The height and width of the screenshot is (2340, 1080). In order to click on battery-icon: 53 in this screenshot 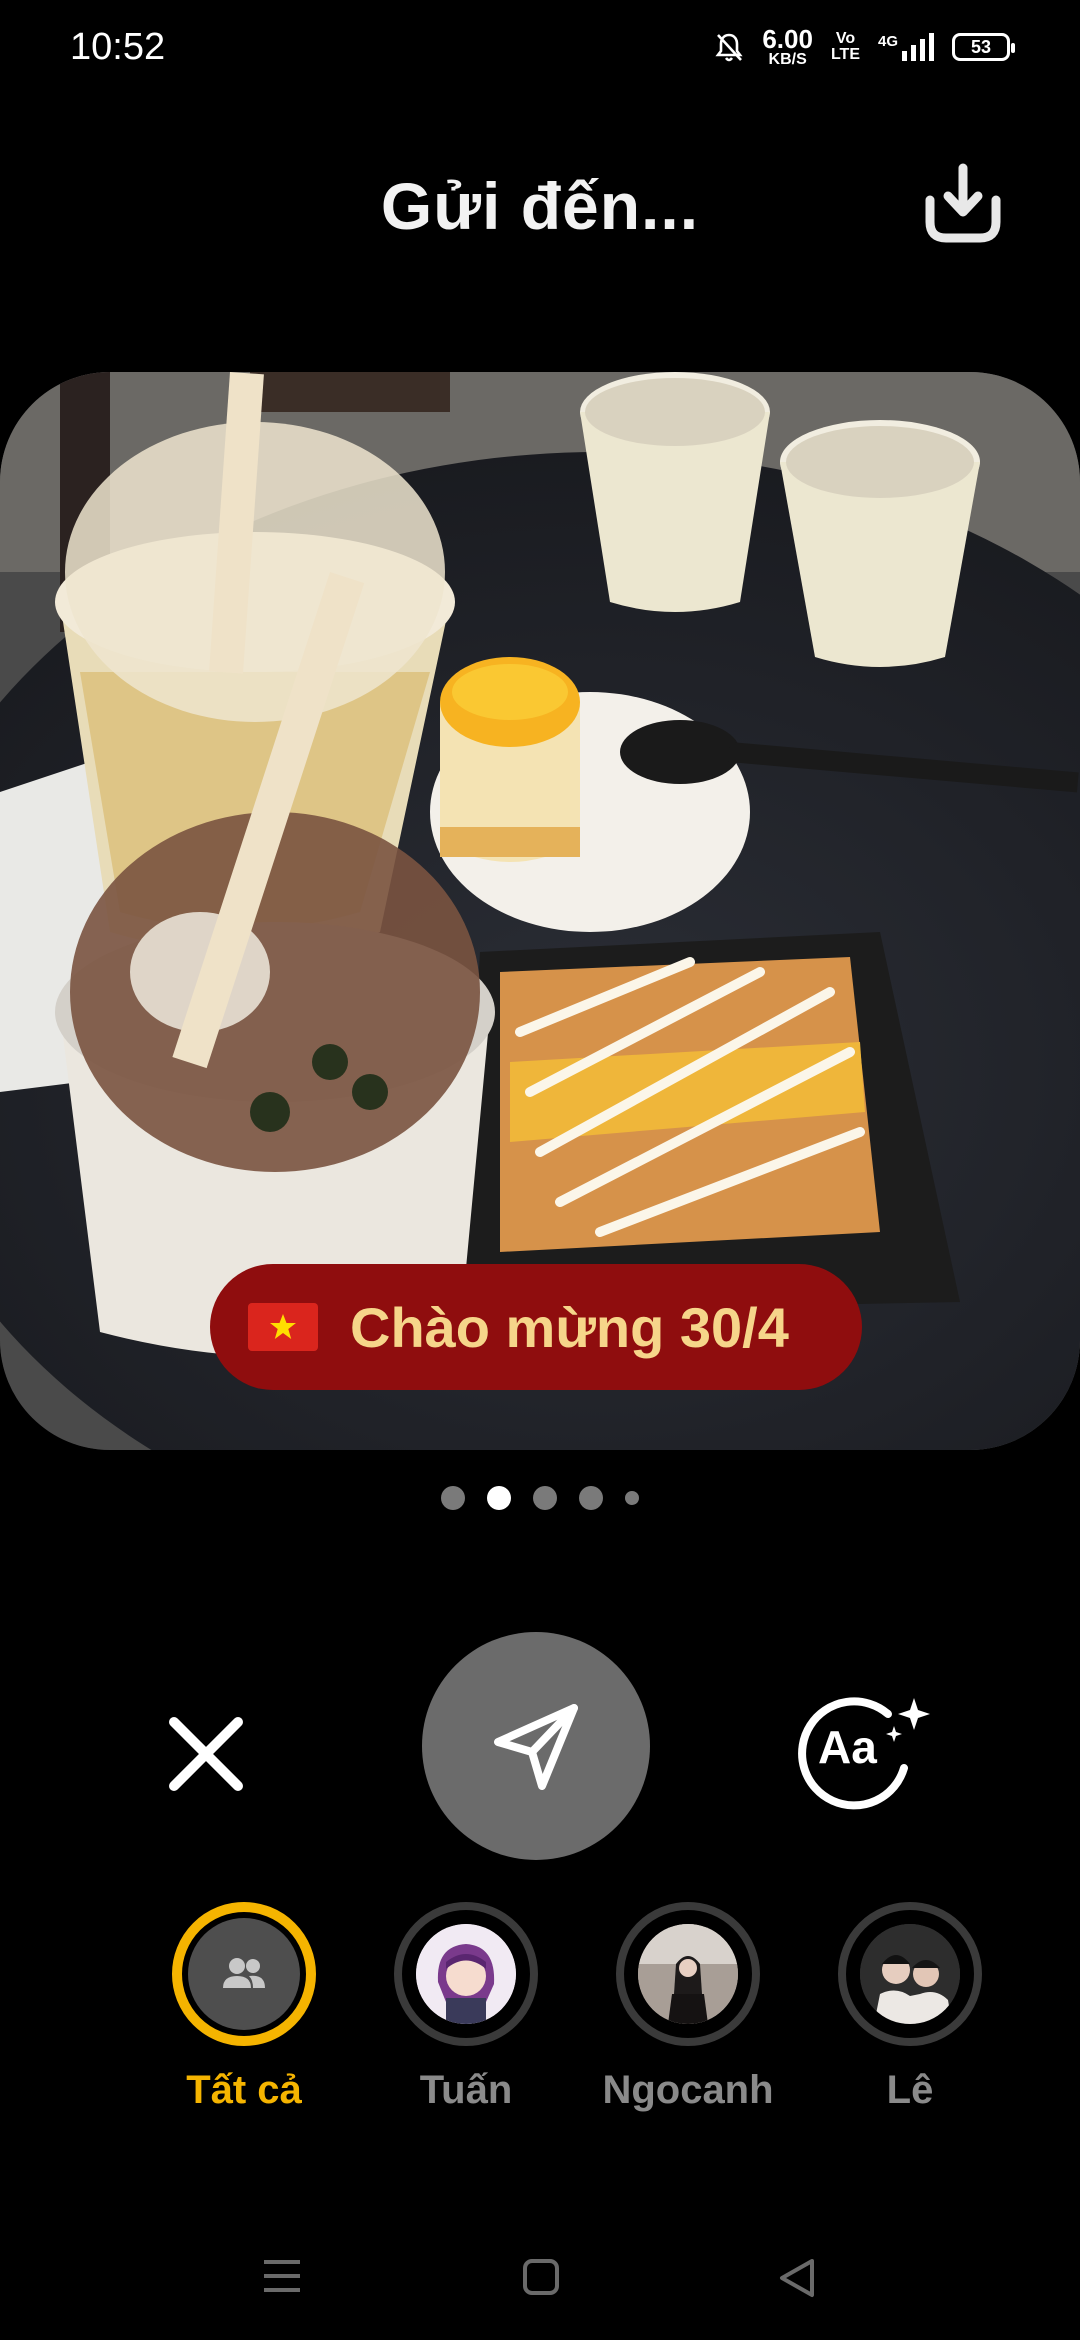, I will do `click(983, 47)`.